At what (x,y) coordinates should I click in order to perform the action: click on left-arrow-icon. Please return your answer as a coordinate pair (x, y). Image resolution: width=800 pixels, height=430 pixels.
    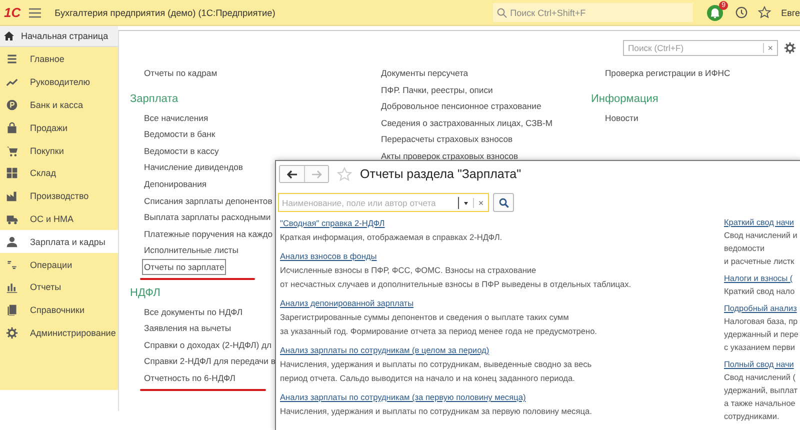
    Looking at the image, I should click on (292, 174).